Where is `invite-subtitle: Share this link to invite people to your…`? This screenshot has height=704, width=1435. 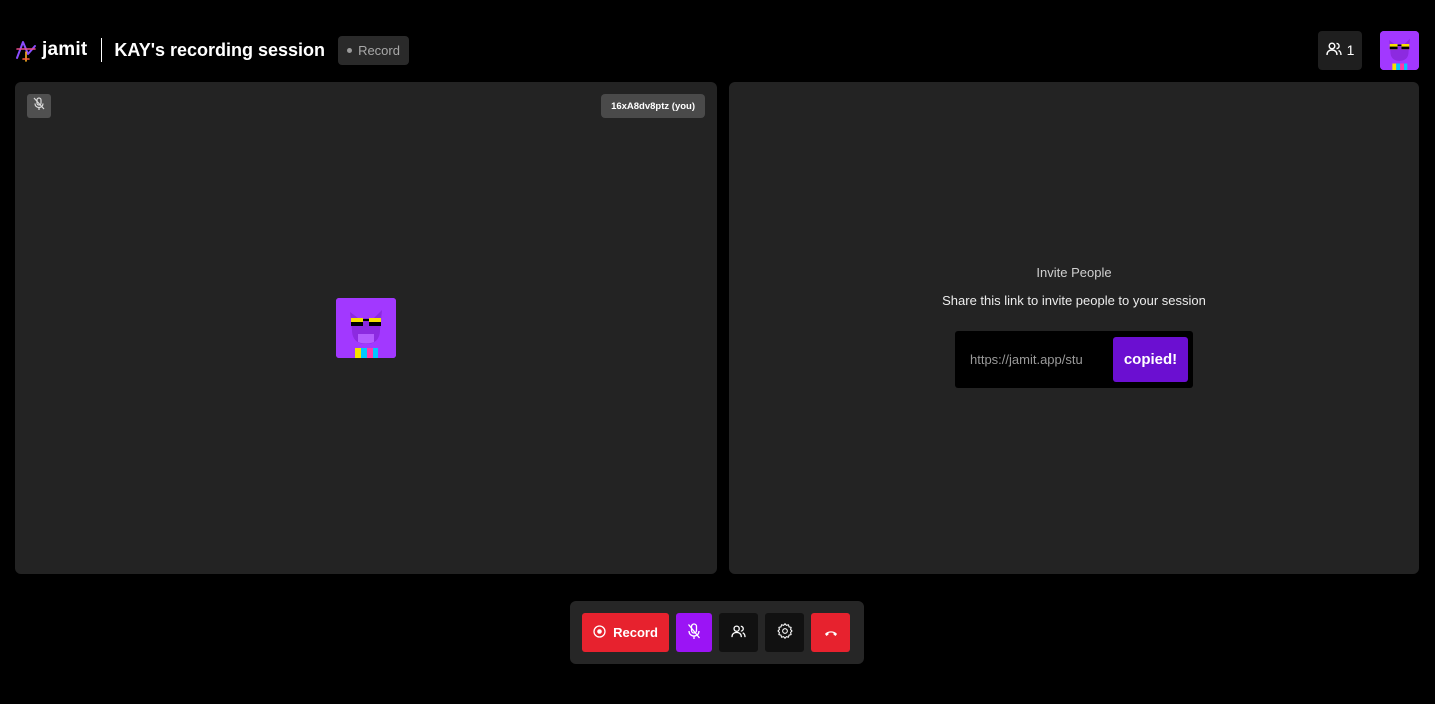 invite-subtitle: Share this link to invite people to your… is located at coordinates (1074, 300).